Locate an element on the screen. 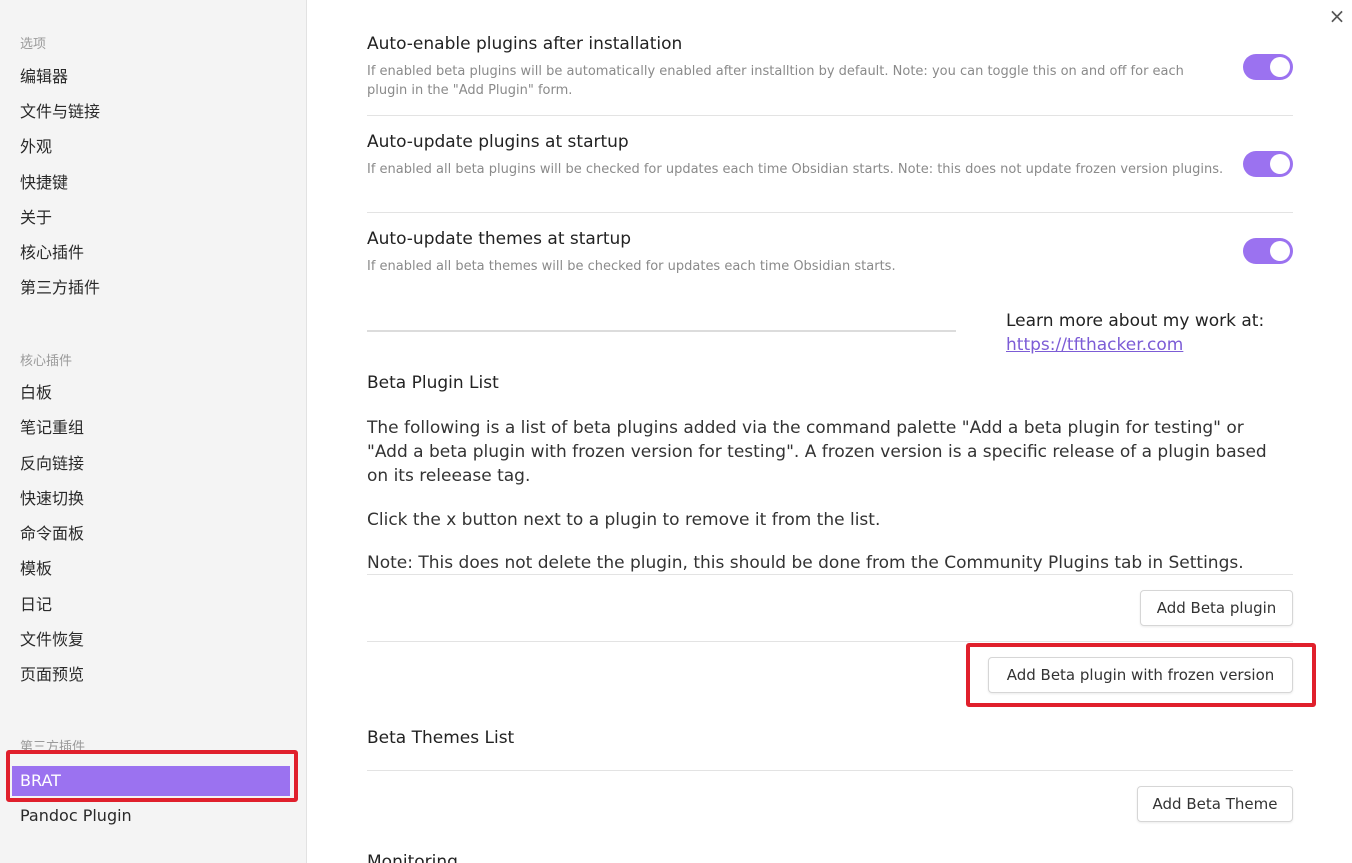  sidebar-item-templates: 模板 is located at coordinates (36, 569).